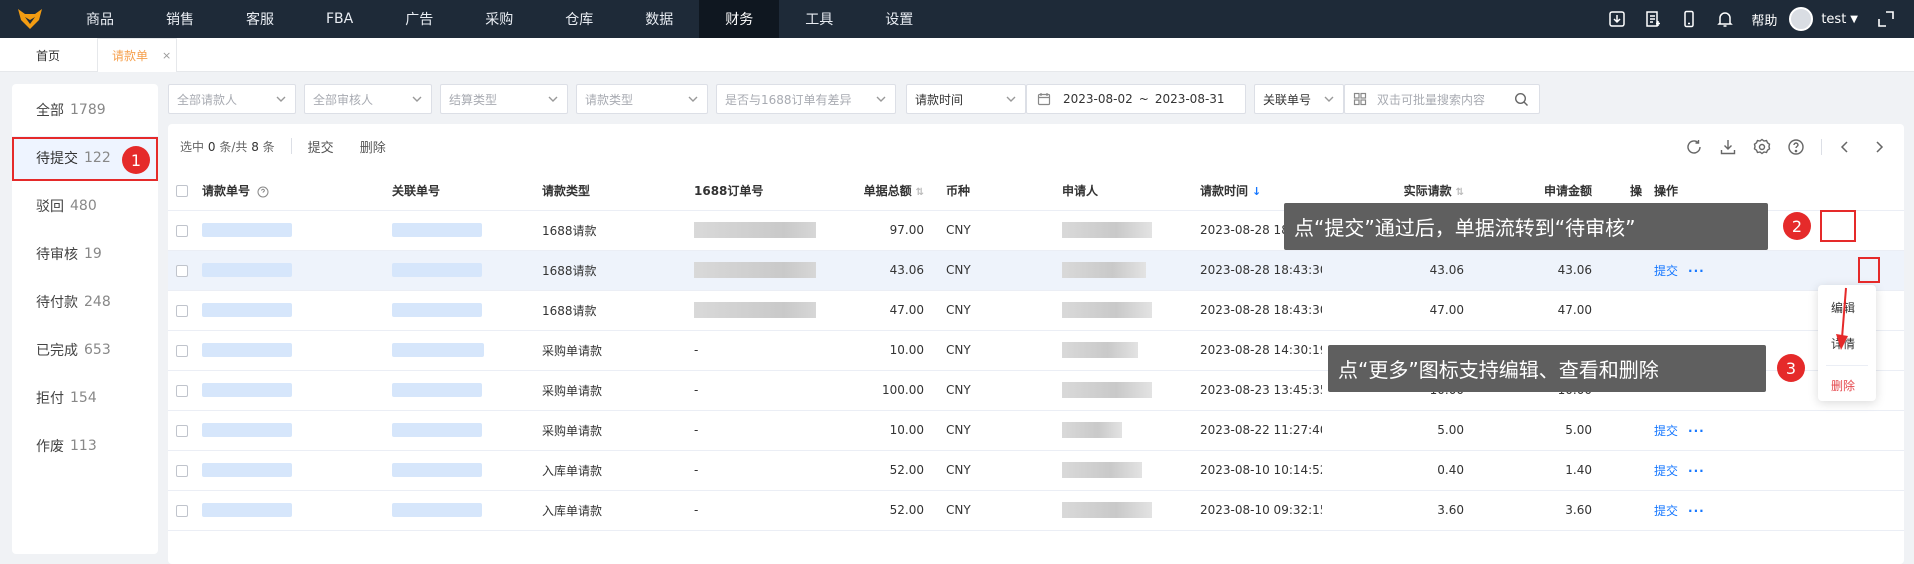 Image resolution: width=1914 pixels, height=564 pixels. What do you see at coordinates (504, 99) in the screenshot?
I see `settlement-type-select: 结算类型` at bounding box center [504, 99].